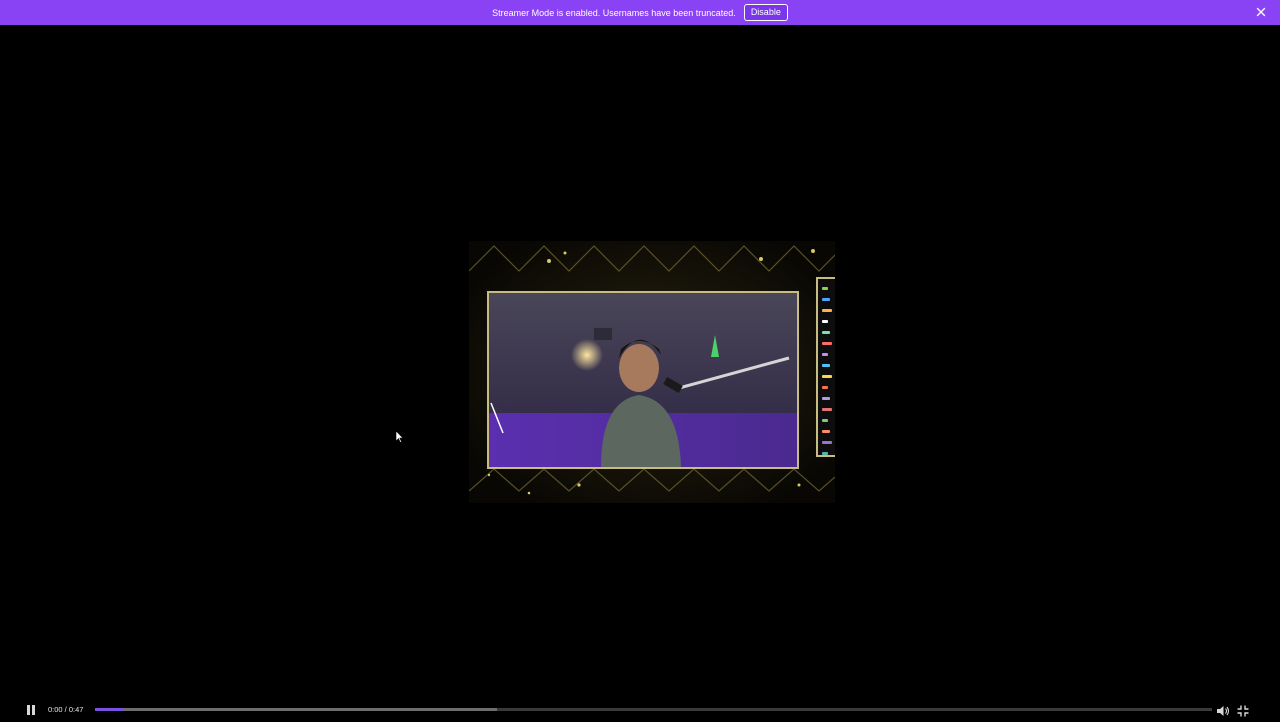  Describe the element at coordinates (653, 709) in the screenshot. I see `seek-bar` at that location.